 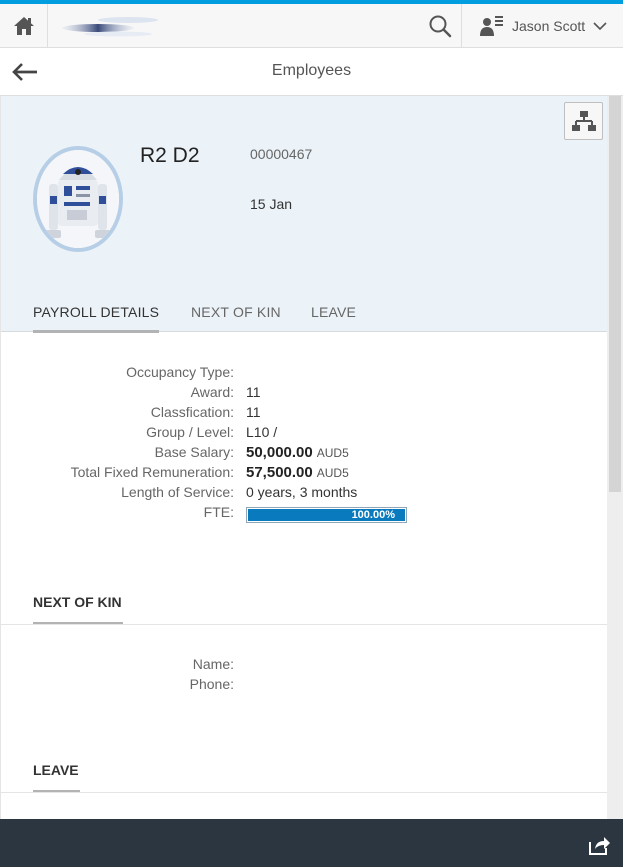 I want to click on base-salary-label: Base Salary:, so click(x=194, y=452).